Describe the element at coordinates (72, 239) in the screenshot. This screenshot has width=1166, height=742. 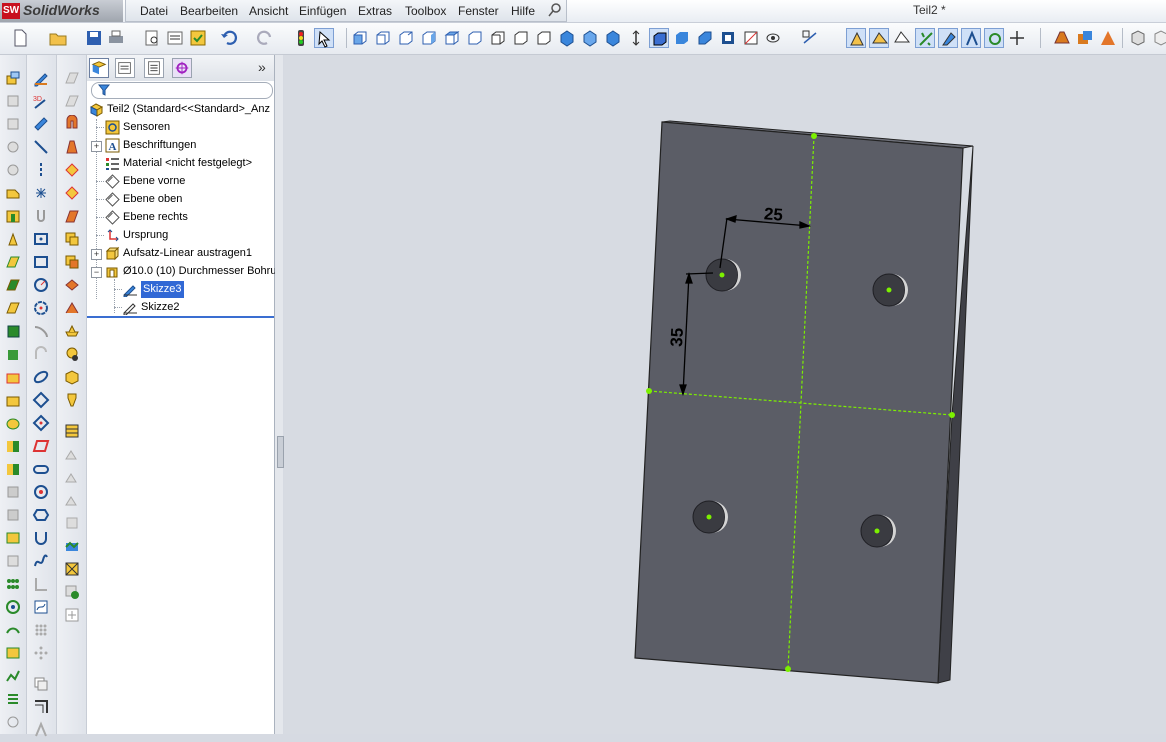
I see `closed-corner-icon` at that location.